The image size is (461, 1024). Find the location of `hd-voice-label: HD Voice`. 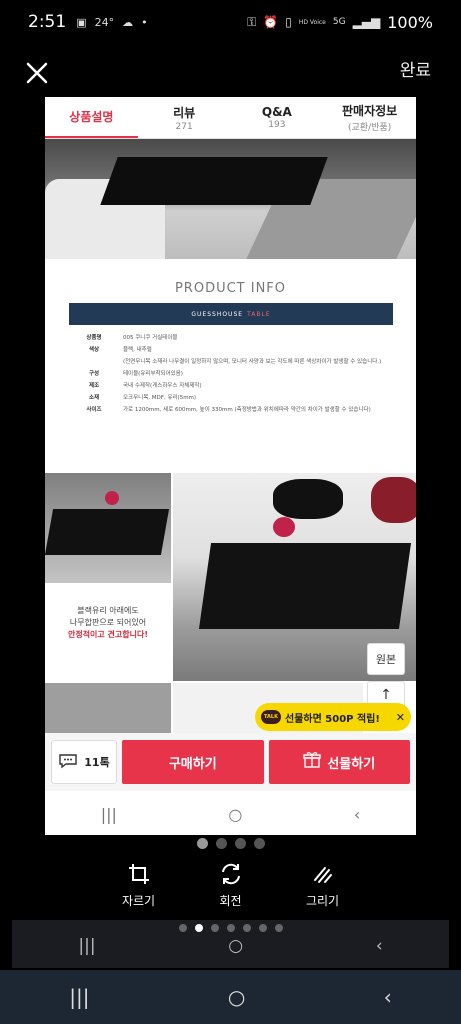

hd-voice-label: HD Voice is located at coordinates (312, 22).